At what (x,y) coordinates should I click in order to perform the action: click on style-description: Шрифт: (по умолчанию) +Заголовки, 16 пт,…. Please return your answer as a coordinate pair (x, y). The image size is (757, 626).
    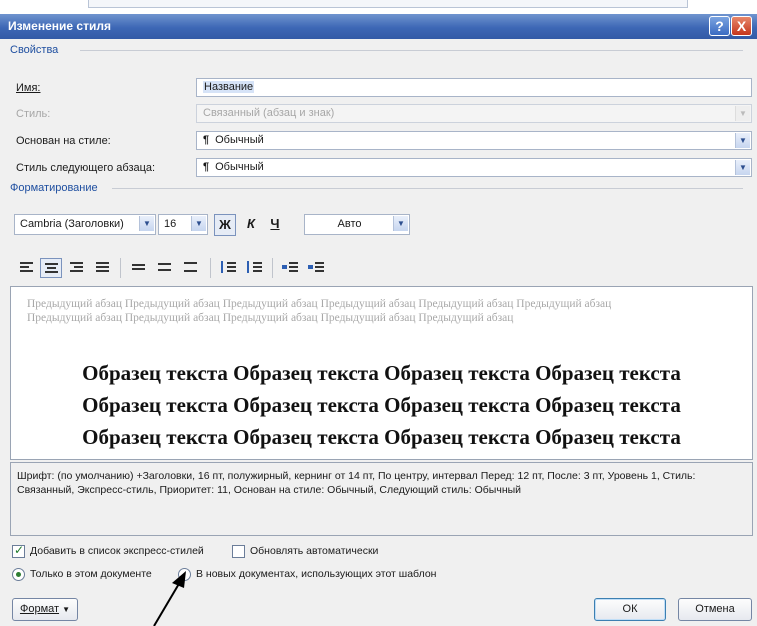
    Looking at the image, I should click on (381, 499).